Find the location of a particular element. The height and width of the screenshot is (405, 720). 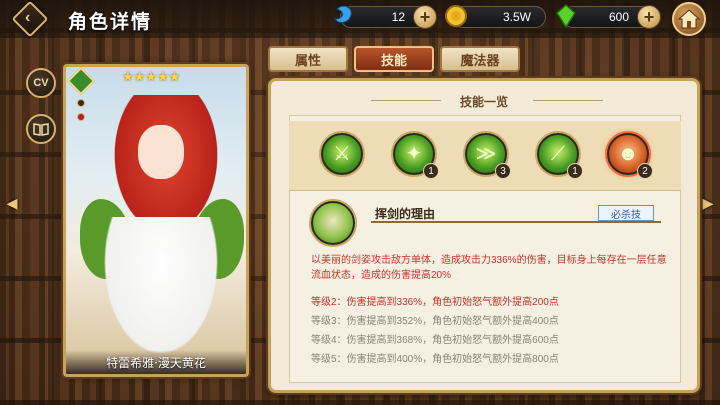

add-gem-green-button: + is located at coordinates (649, 17).